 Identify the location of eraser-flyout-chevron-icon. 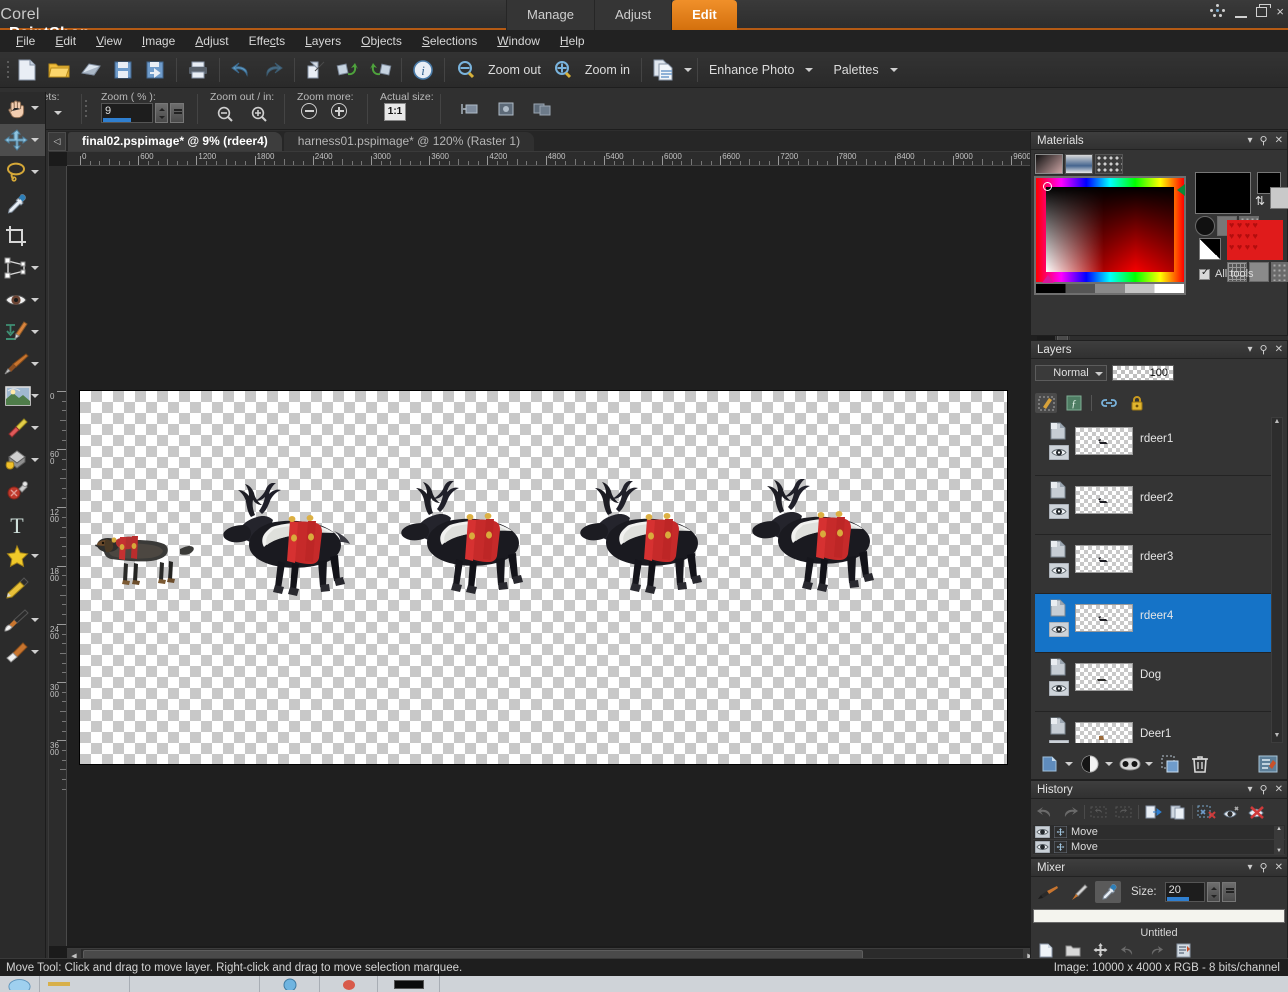
(35, 428).